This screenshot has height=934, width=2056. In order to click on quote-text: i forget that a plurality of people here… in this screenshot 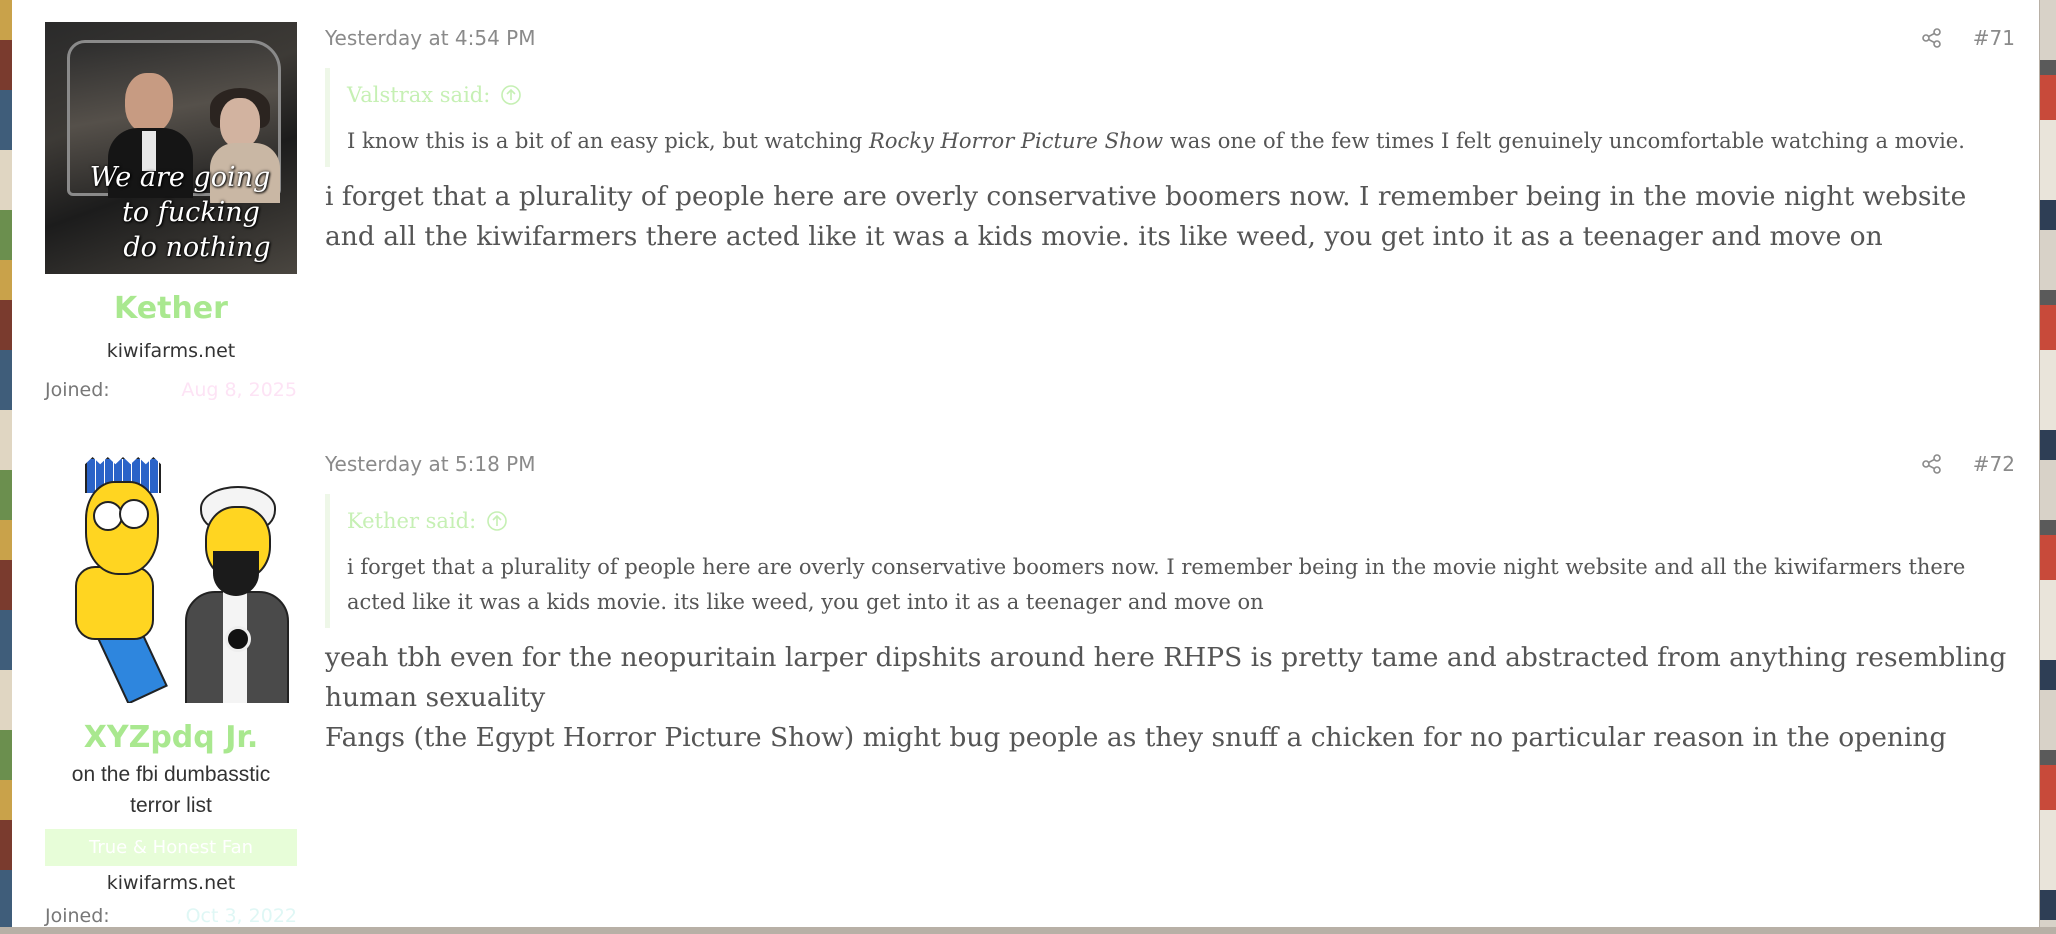, I will do `click(1156, 584)`.